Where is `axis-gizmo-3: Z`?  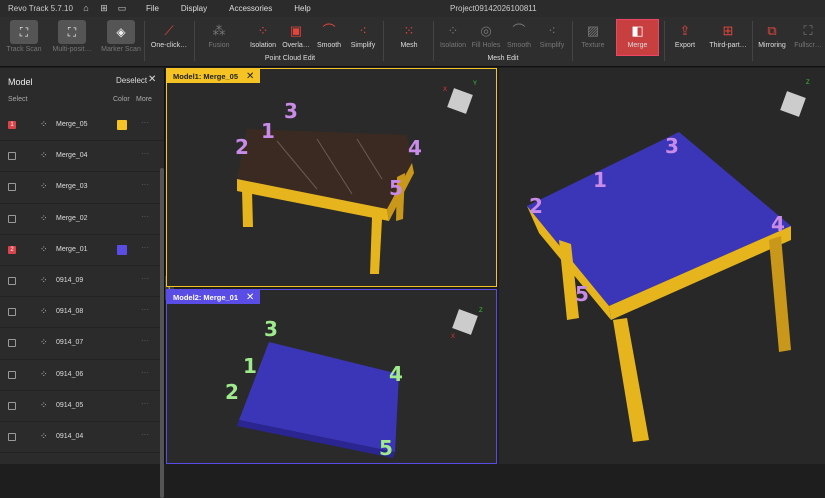
axis-gizmo-3: Z is located at coordinates (795, 98).